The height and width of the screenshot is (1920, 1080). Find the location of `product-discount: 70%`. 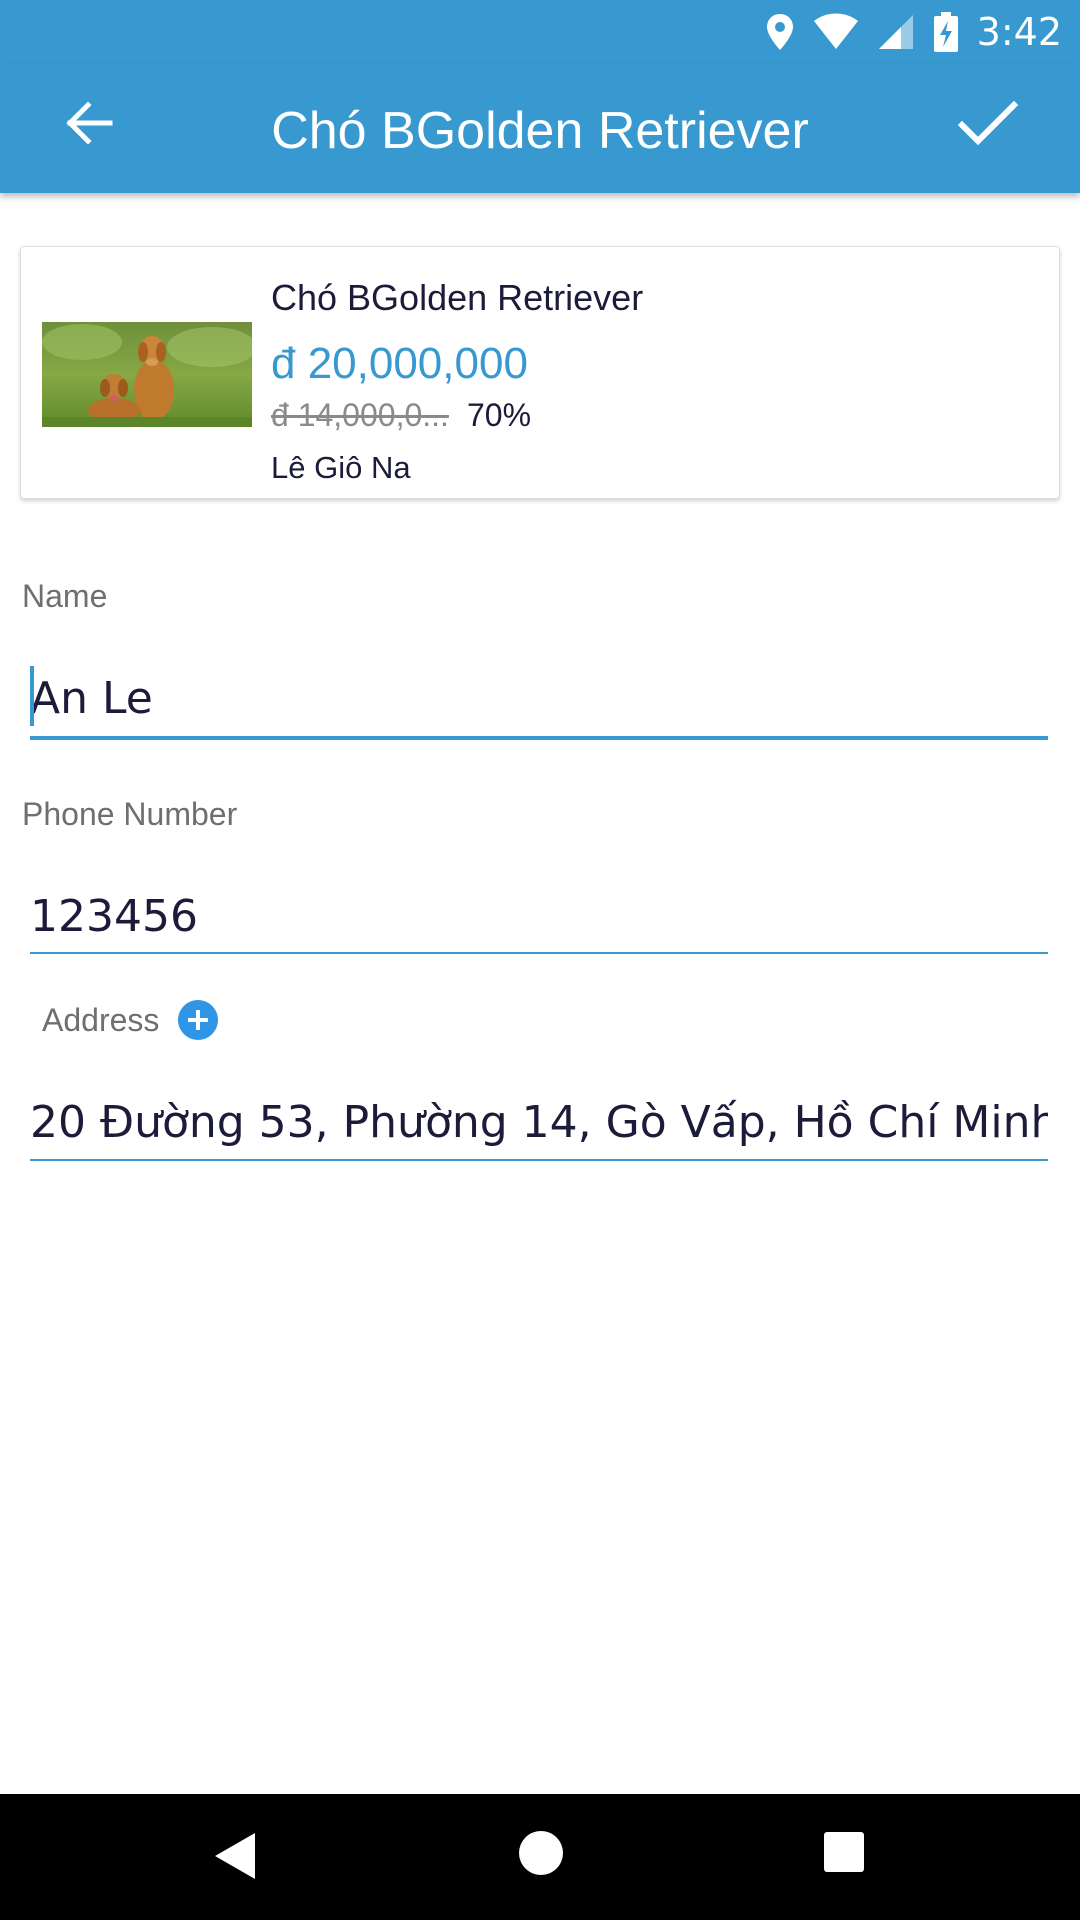

product-discount: 70% is located at coordinates (499, 415).